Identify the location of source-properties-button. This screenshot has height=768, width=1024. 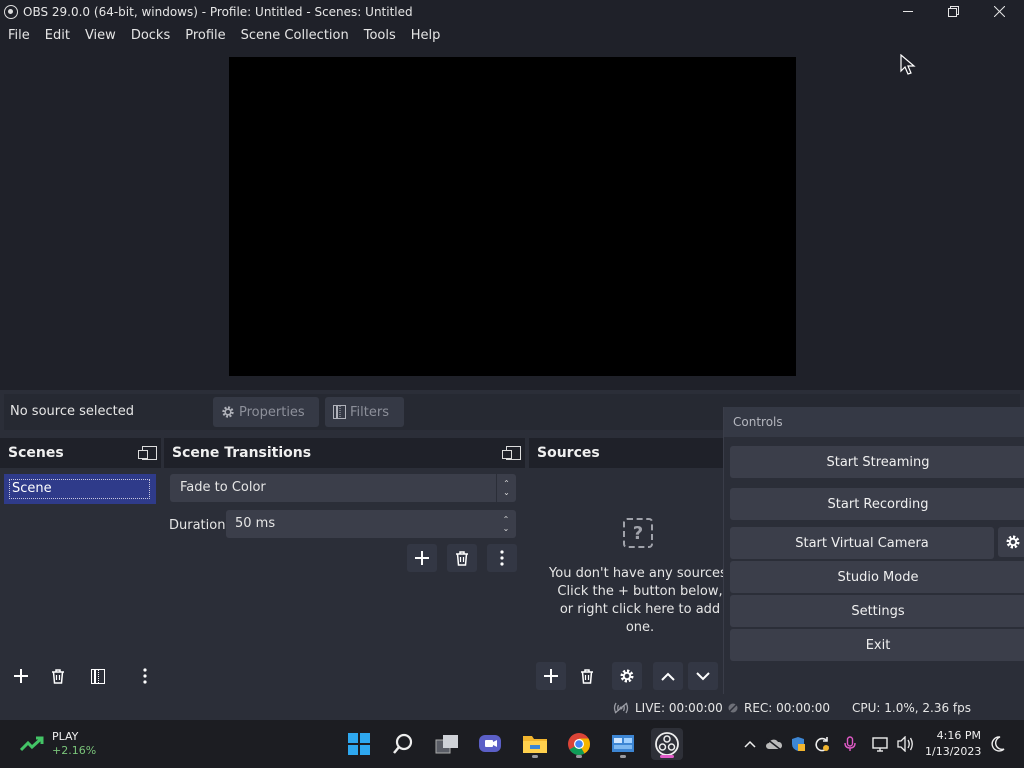
(627, 676).